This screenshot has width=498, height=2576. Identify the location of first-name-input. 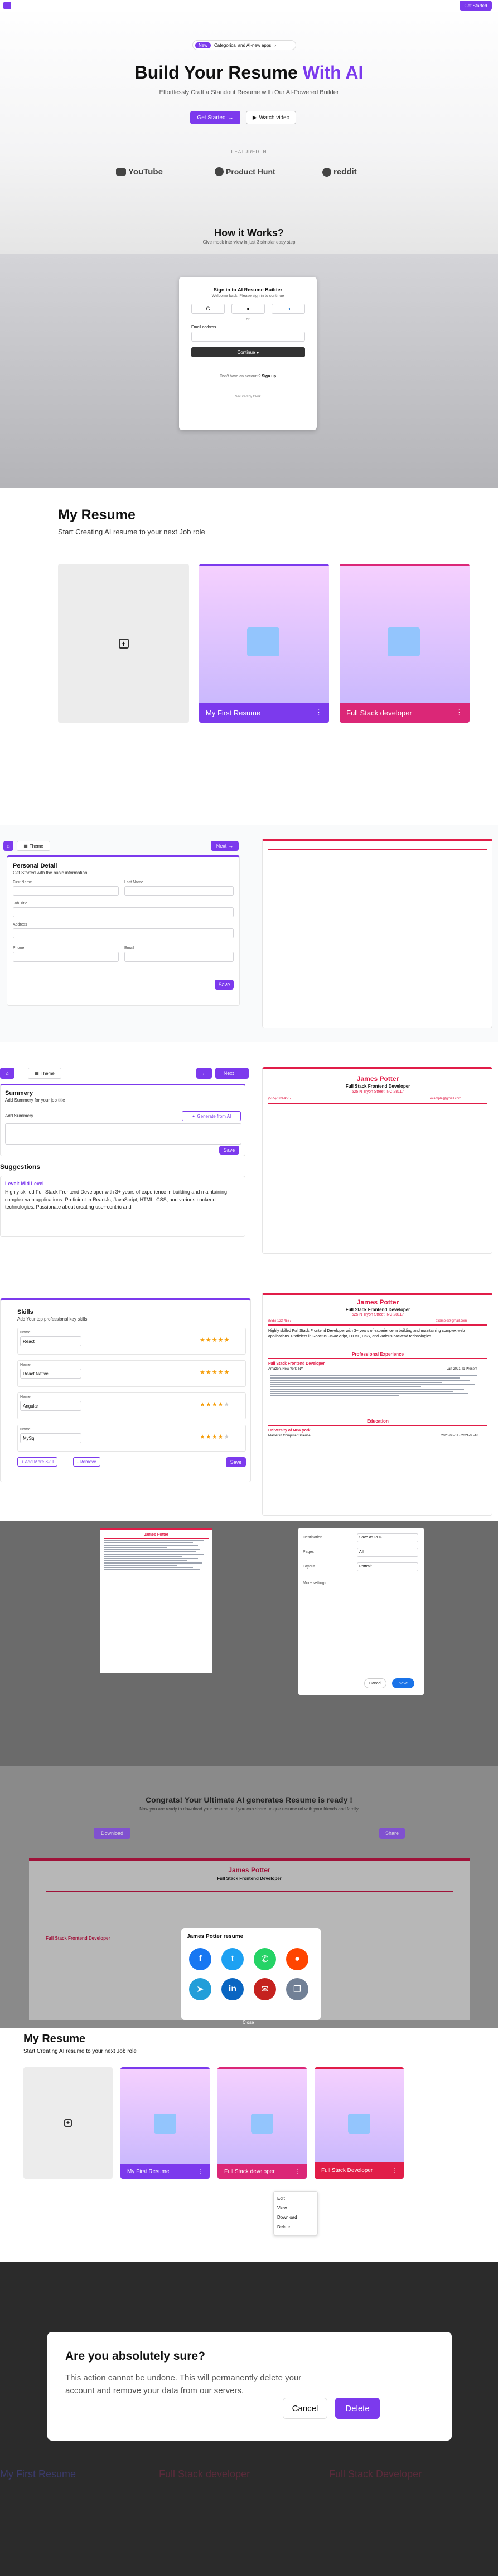
(66, 891).